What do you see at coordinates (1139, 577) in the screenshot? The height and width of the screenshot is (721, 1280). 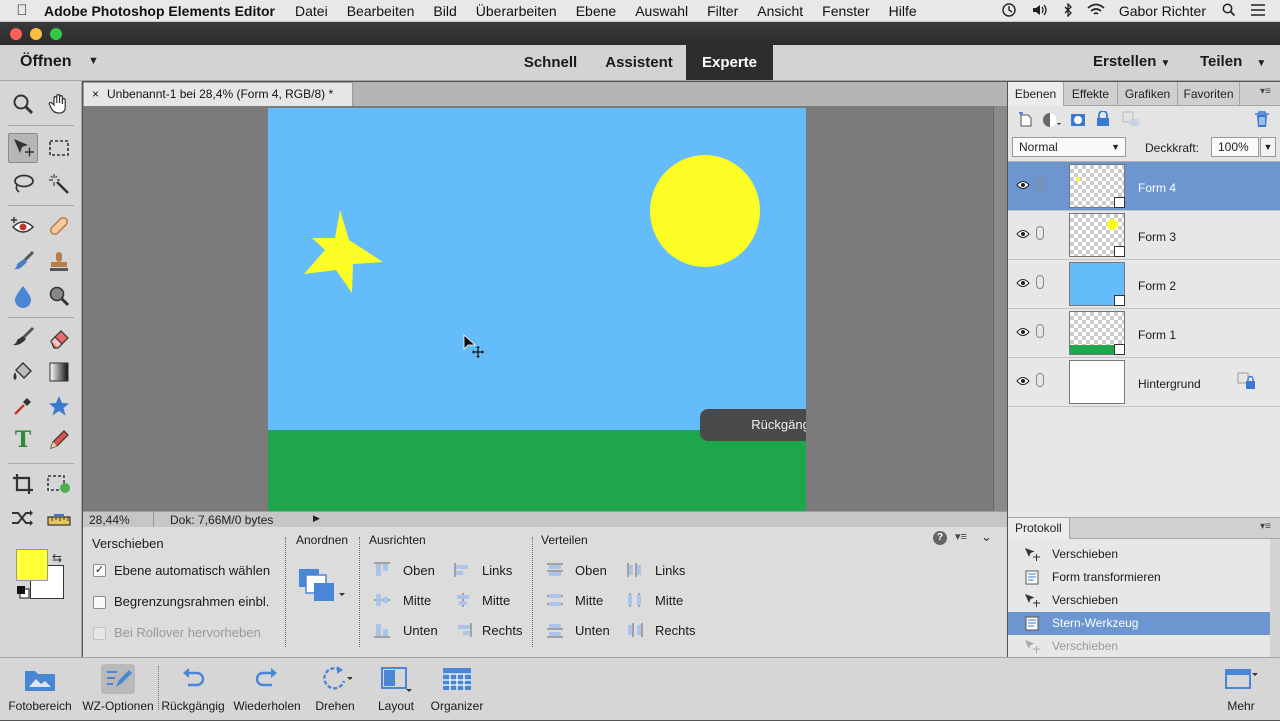 I see `history-item: Form transformieren` at bounding box center [1139, 577].